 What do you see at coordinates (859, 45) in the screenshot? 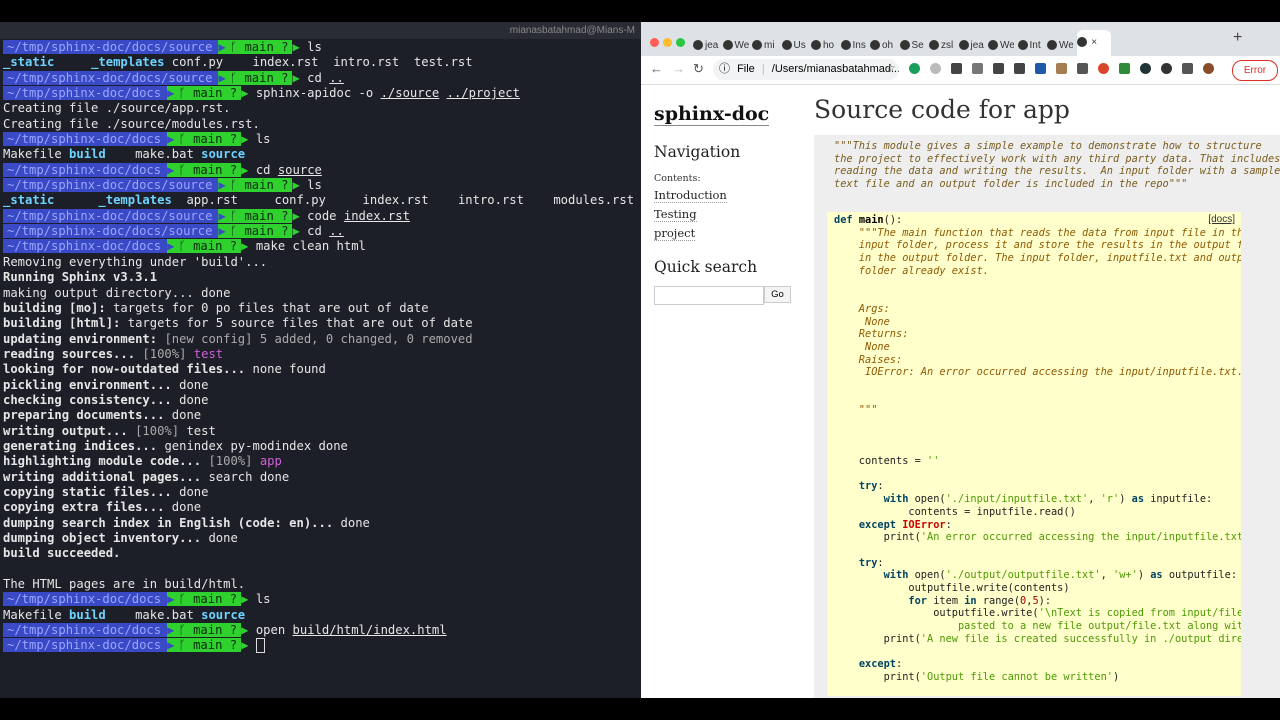
I see `tab-label: Ins` at bounding box center [859, 45].